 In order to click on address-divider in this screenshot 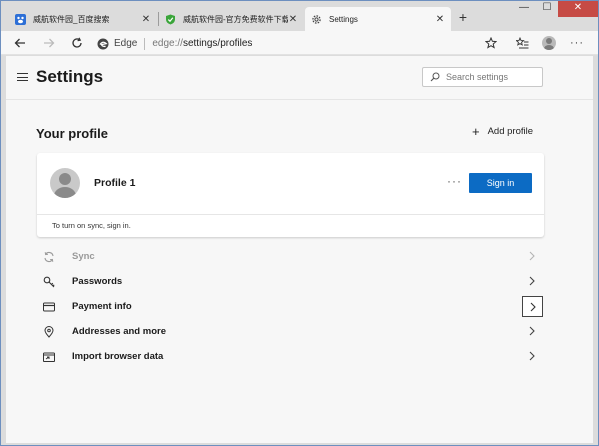, I will do `click(145, 43)`.